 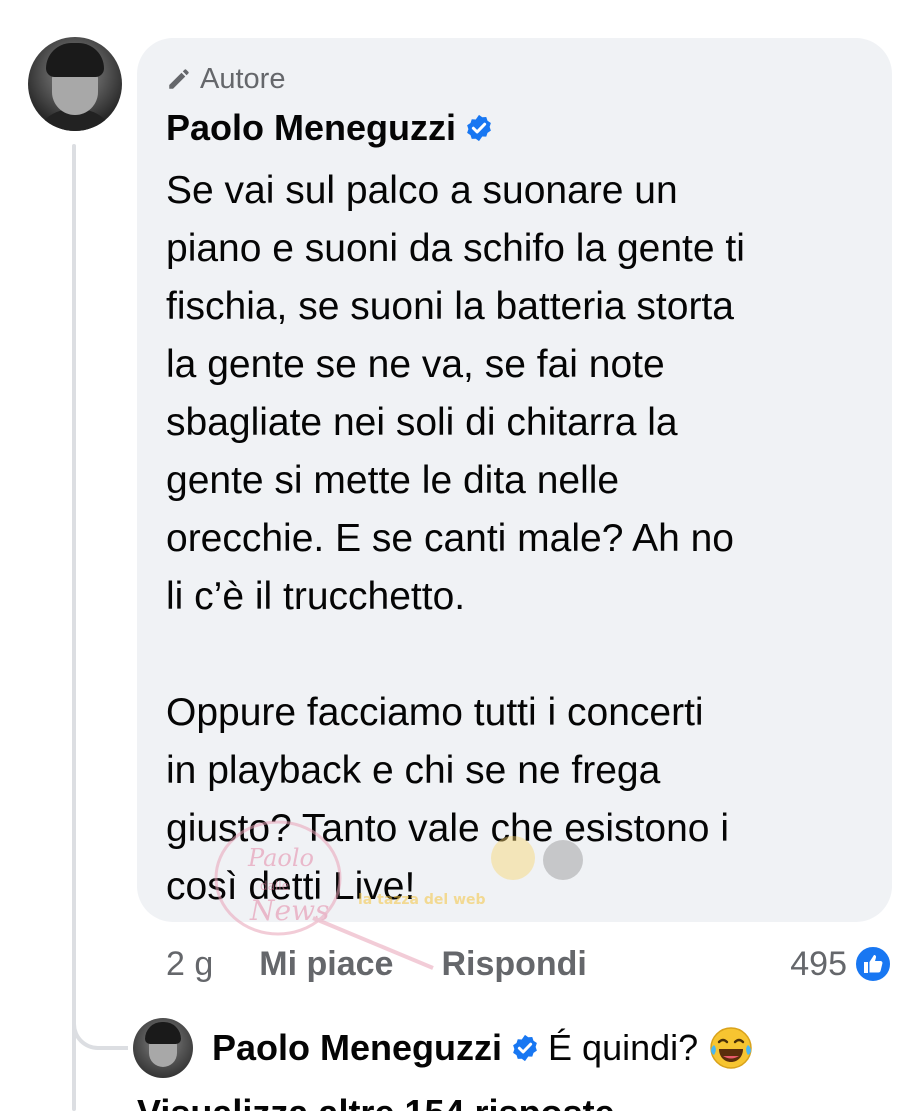 I want to click on reply-avatar, so click(x=163, y=1048).